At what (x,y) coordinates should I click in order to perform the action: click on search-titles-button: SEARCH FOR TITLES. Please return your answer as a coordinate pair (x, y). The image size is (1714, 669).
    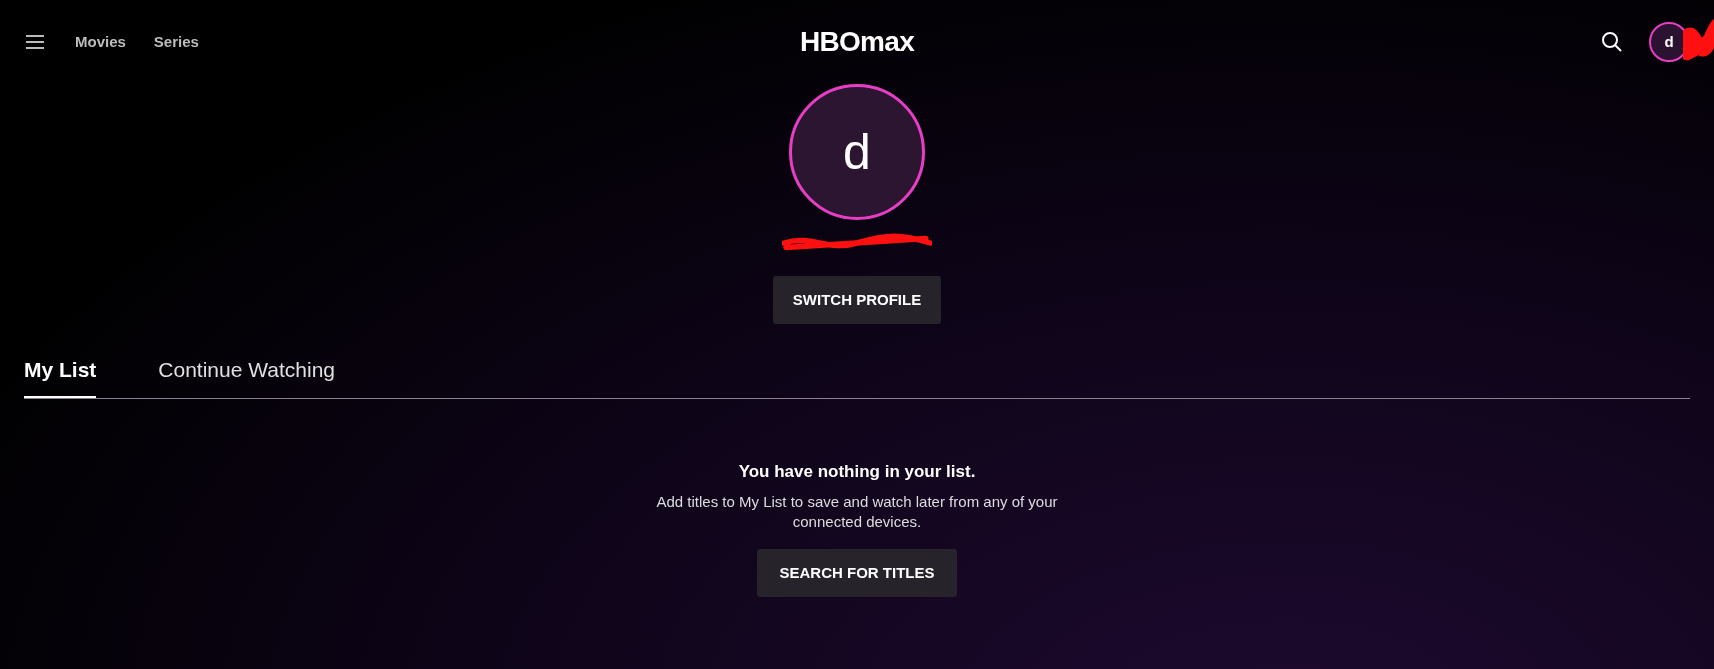
    Looking at the image, I should click on (857, 573).